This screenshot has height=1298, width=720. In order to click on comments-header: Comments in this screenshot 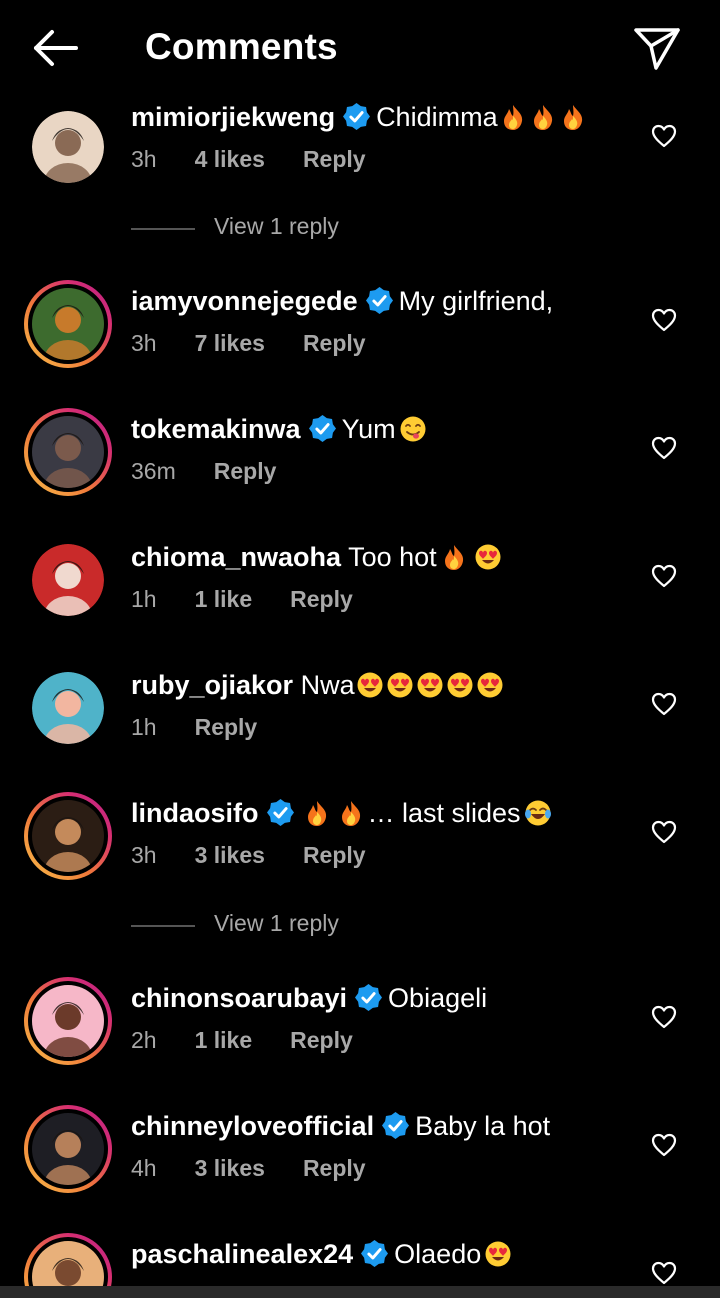, I will do `click(360, 48)`.